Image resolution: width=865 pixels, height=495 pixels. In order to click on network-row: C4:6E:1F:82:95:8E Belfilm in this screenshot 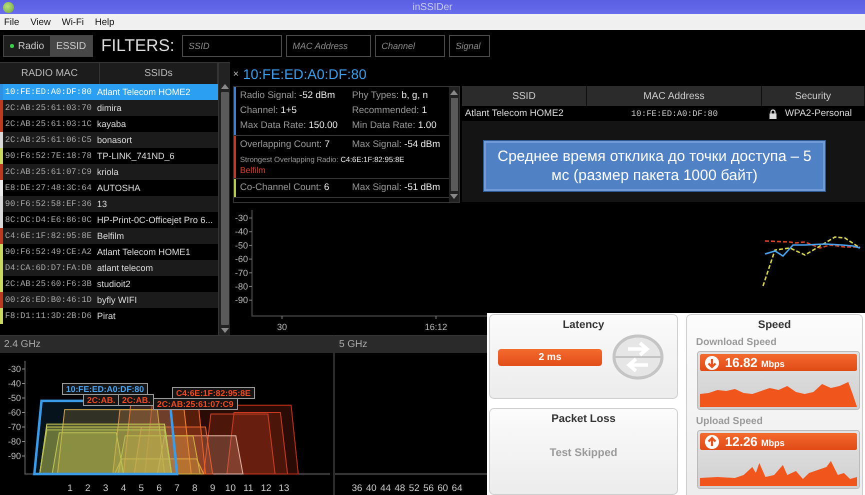, I will do `click(109, 236)`.